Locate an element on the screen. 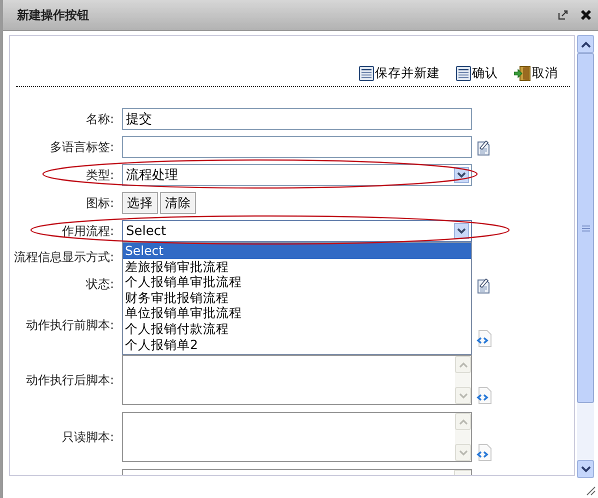 This screenshot has height=498, width=598. window-title: 新建操作按钮 is located at coordinates (53, 15).